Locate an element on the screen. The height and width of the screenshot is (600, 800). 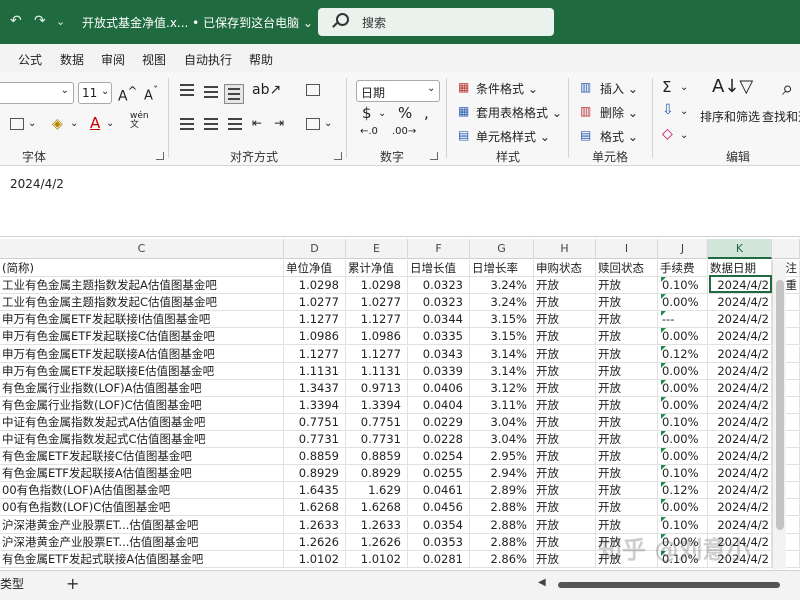
find-select-icon: ⌕ is located at coordinates (787, 88).